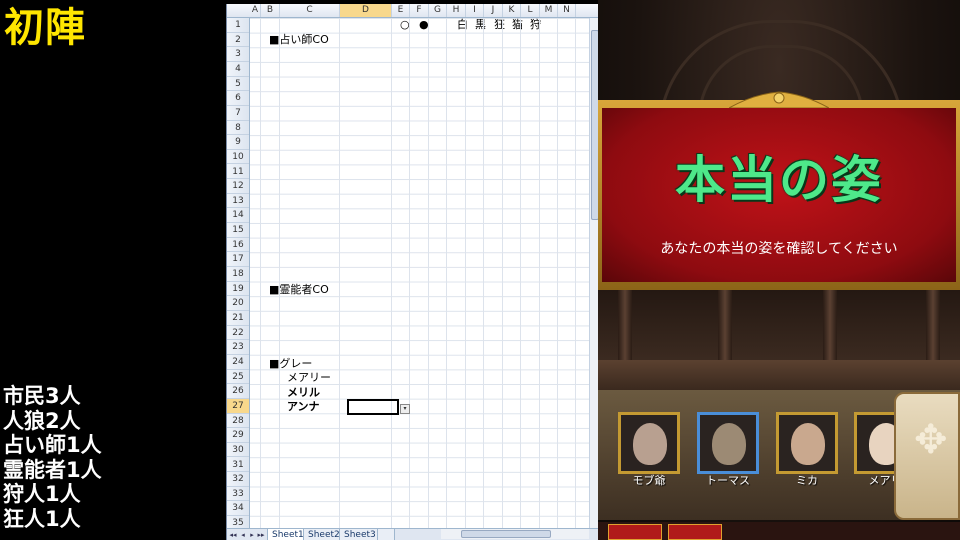  I want to click on row-number-3: 3, so click(238, 54).